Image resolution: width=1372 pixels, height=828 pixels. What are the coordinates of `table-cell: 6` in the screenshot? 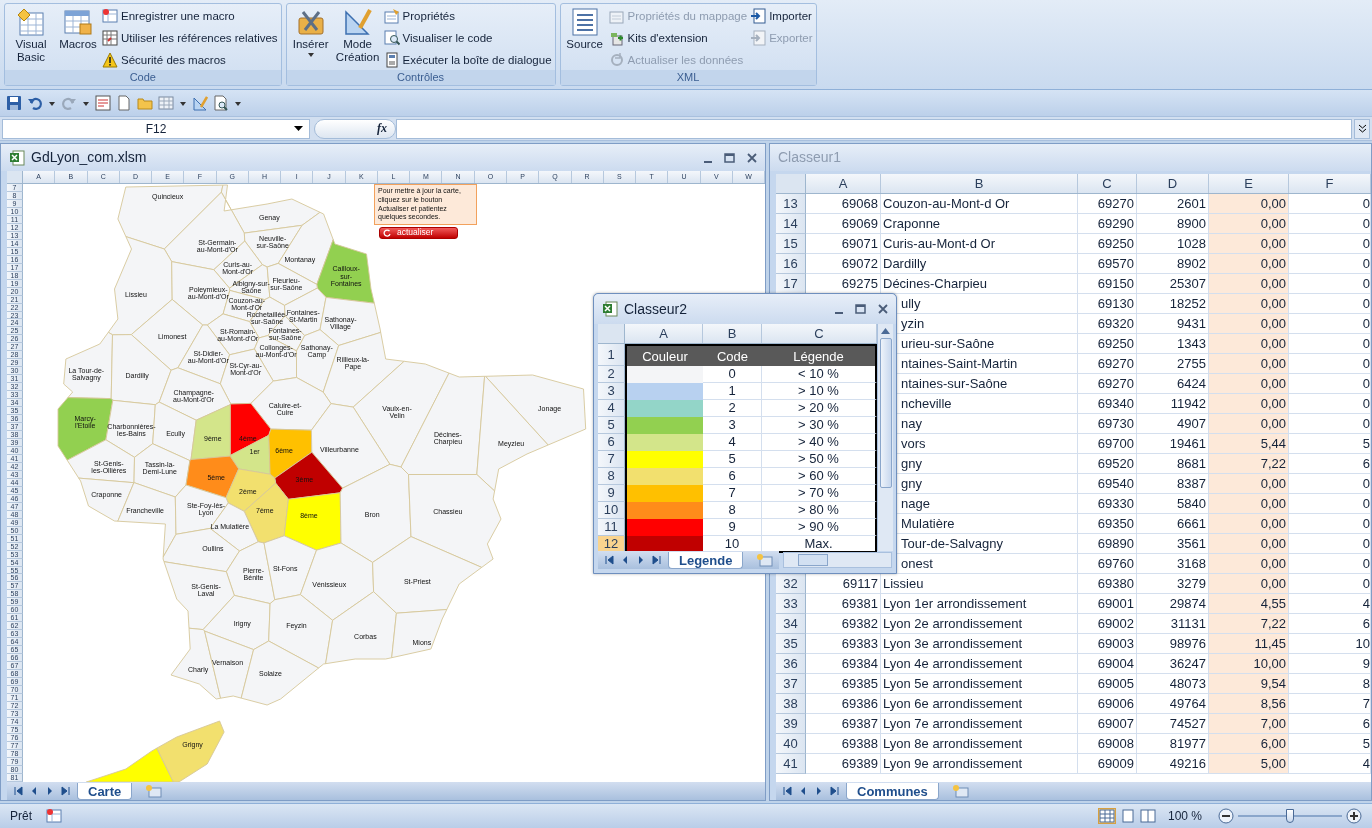 It's located at (1330, 624).